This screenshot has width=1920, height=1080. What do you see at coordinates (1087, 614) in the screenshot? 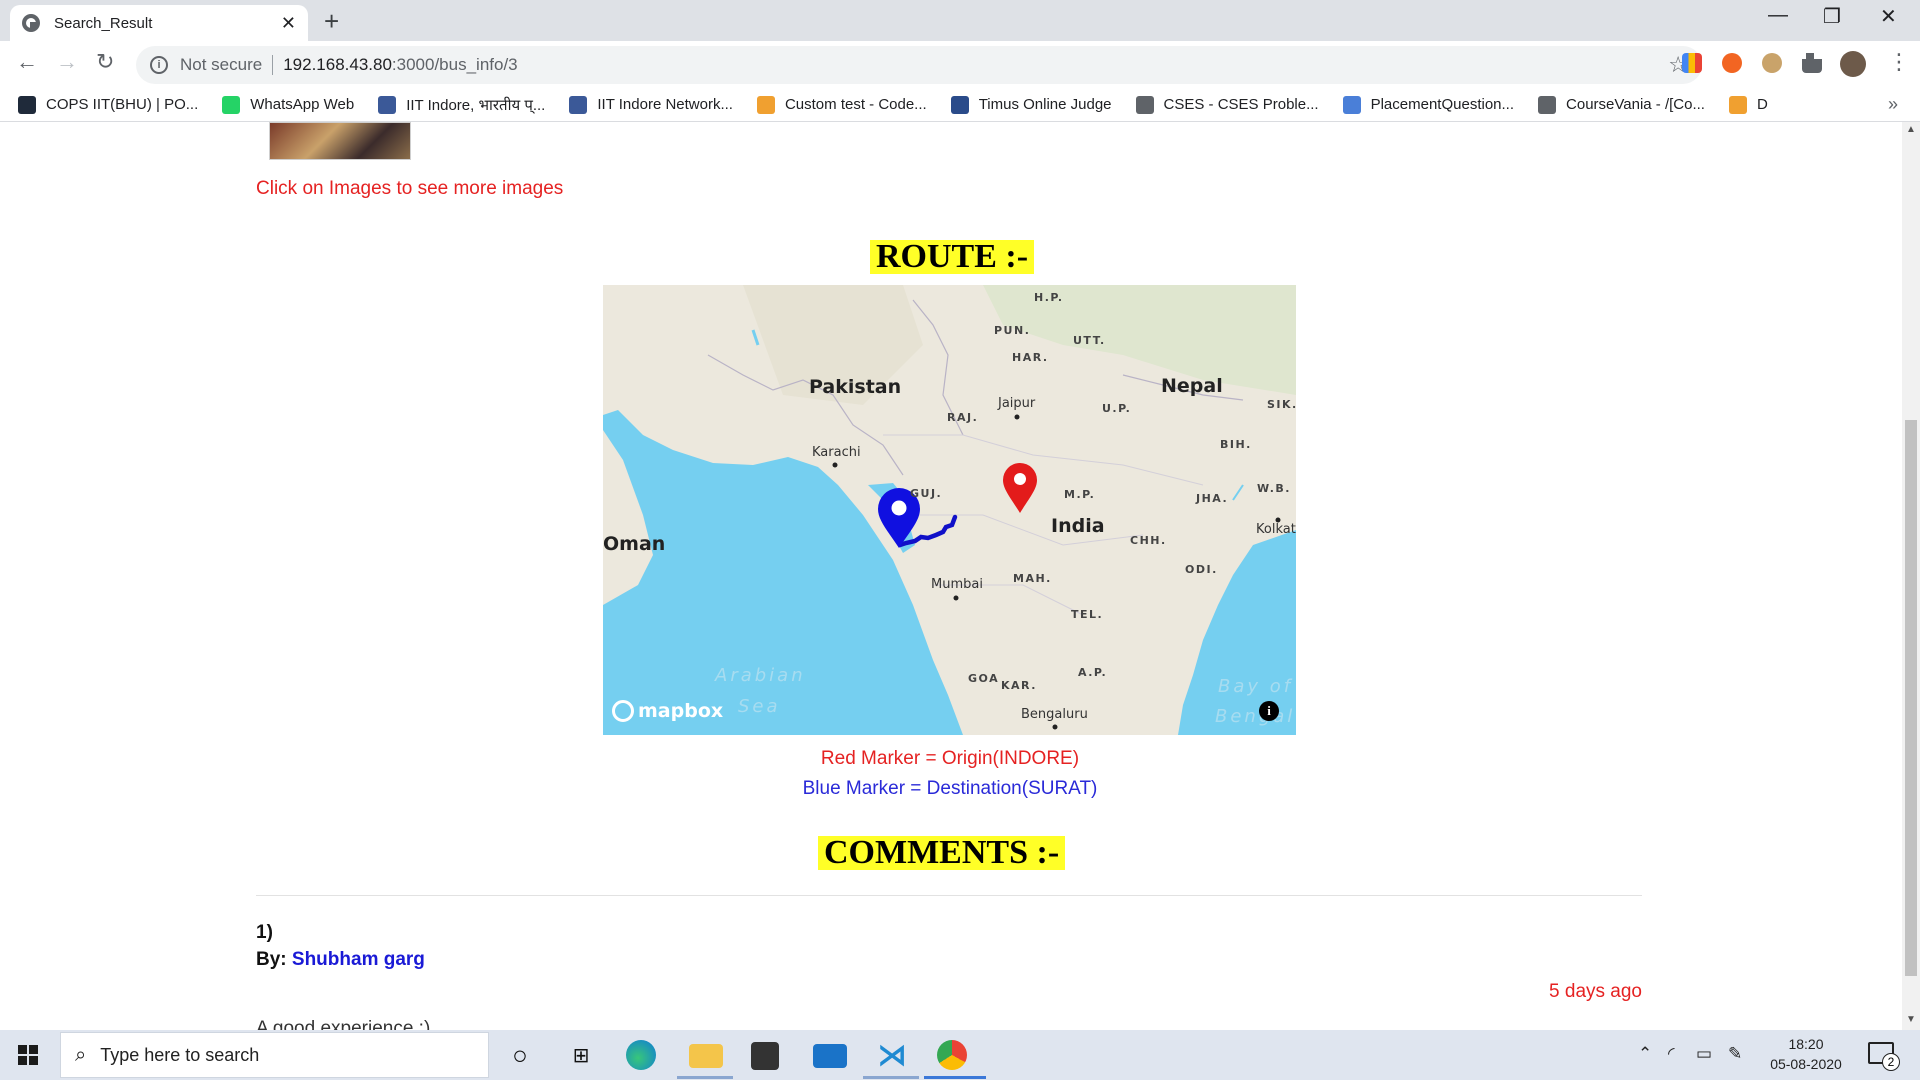
I see `map-label: TEL.` at bounding box center [1087, 614].